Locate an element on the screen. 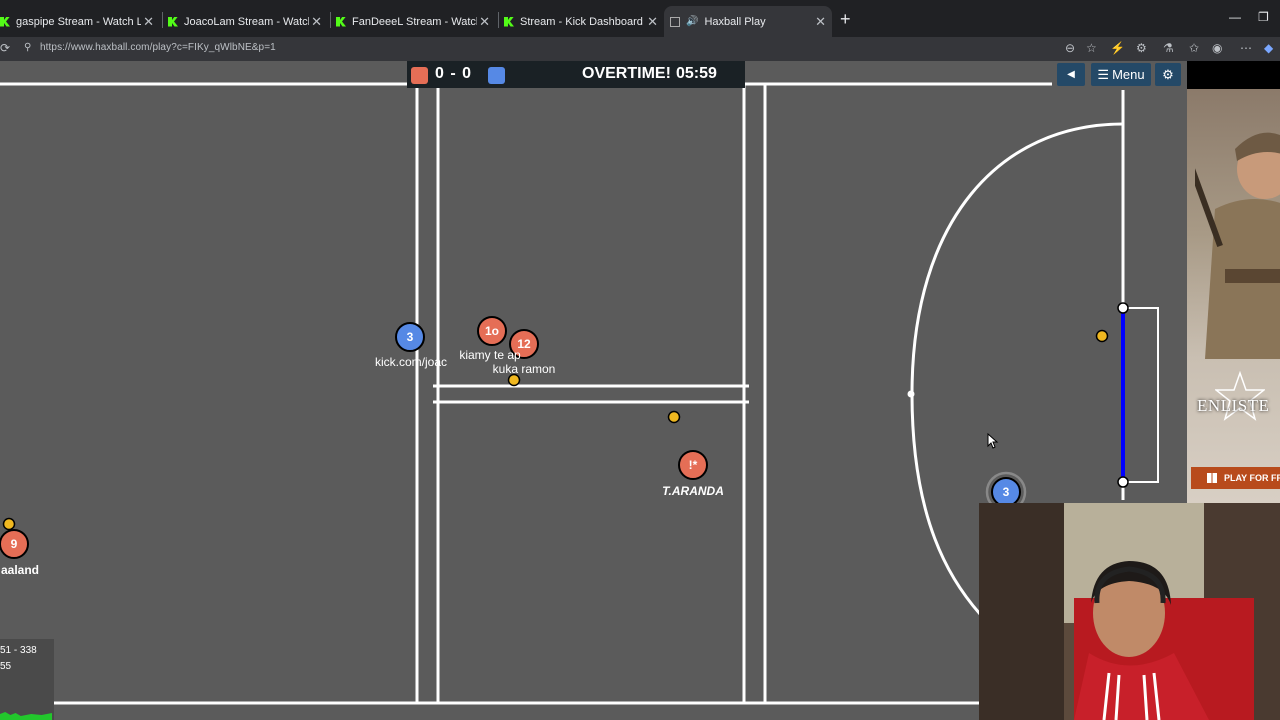 The height and width of the screenshot is (720, 1280). sound-button: ◀ is located at coordinates (1071, 74).